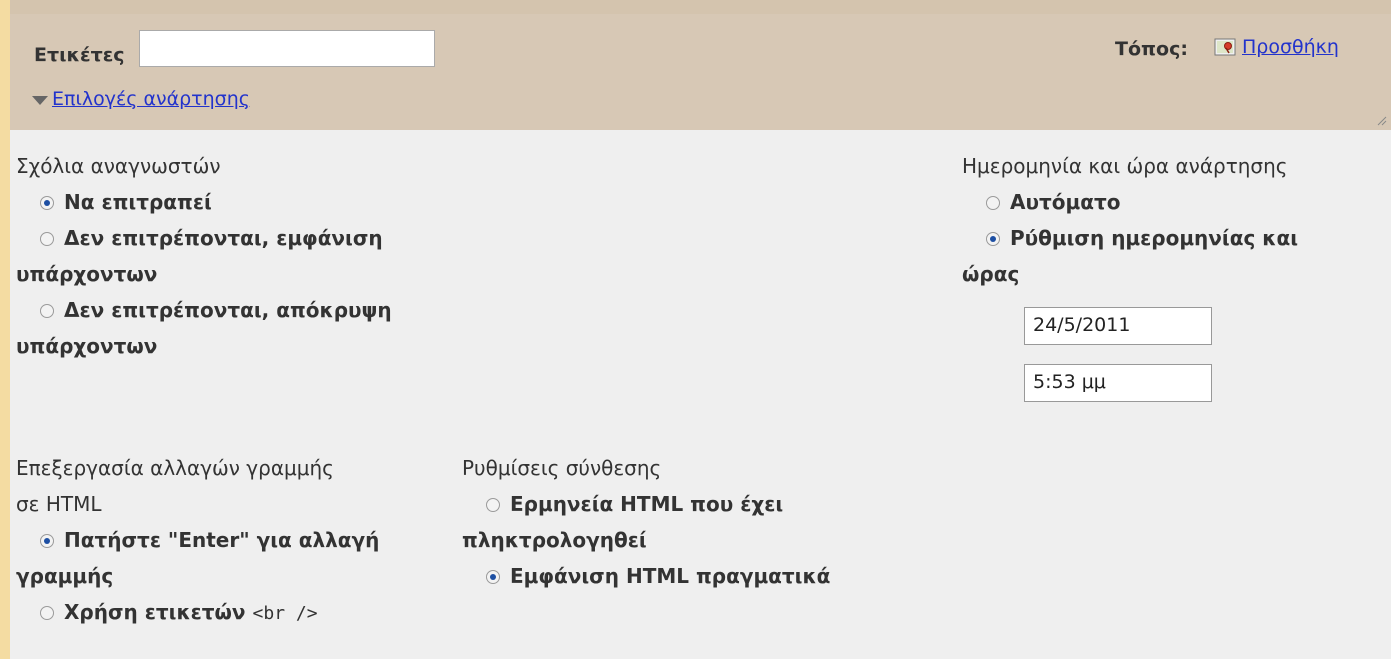 The image size is (1391, 659). I want to click on time-input: 5:53 μμ, so click(1118, 383).